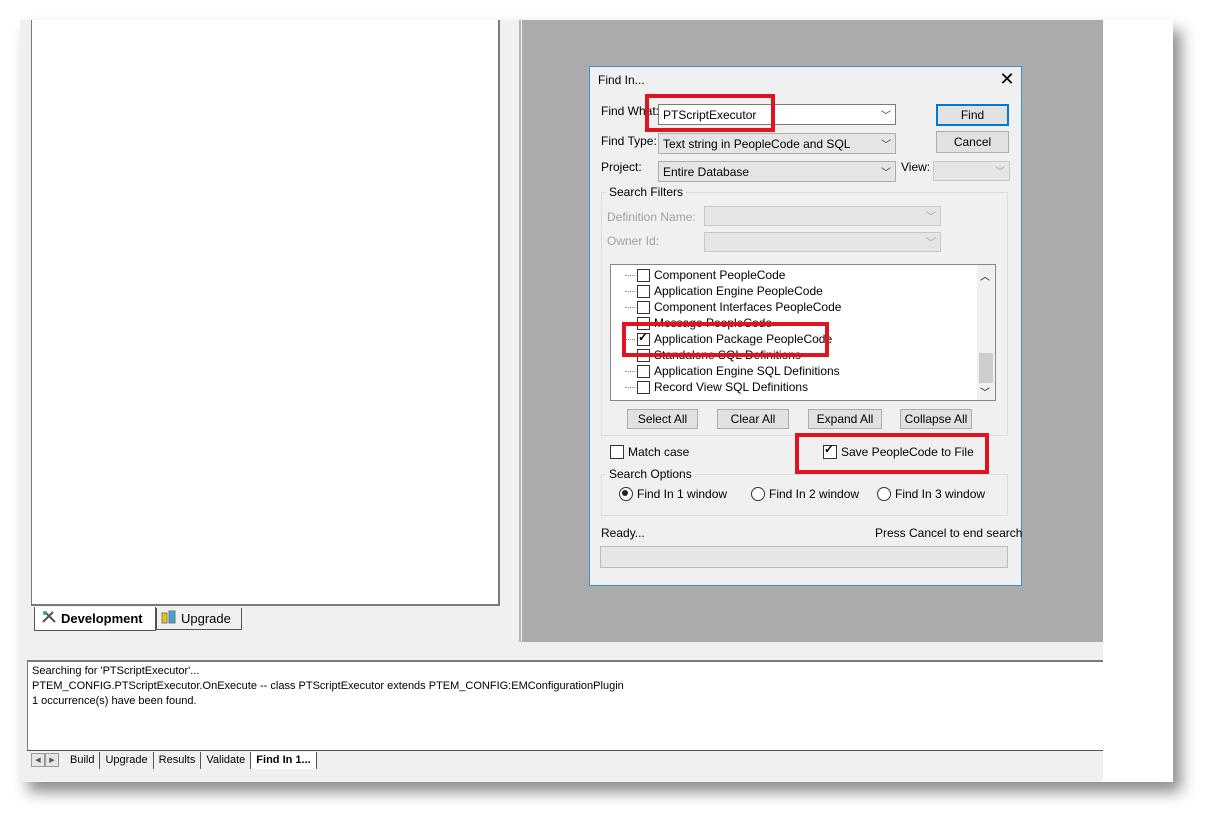 The image size is (1215, 824). What do you see at coordinates (621, 167) in the screenshot?
I see `project-label: Project:` at bounding box center [621, 167].